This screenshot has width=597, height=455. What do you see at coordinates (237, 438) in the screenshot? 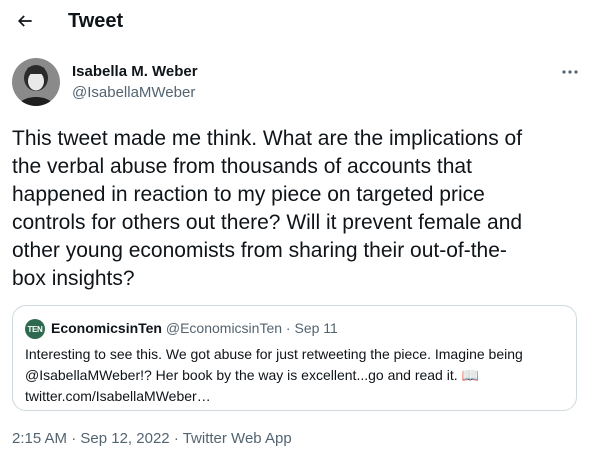
I see `tweet-source: Twitter Web App` at bounding box center [237, 438].